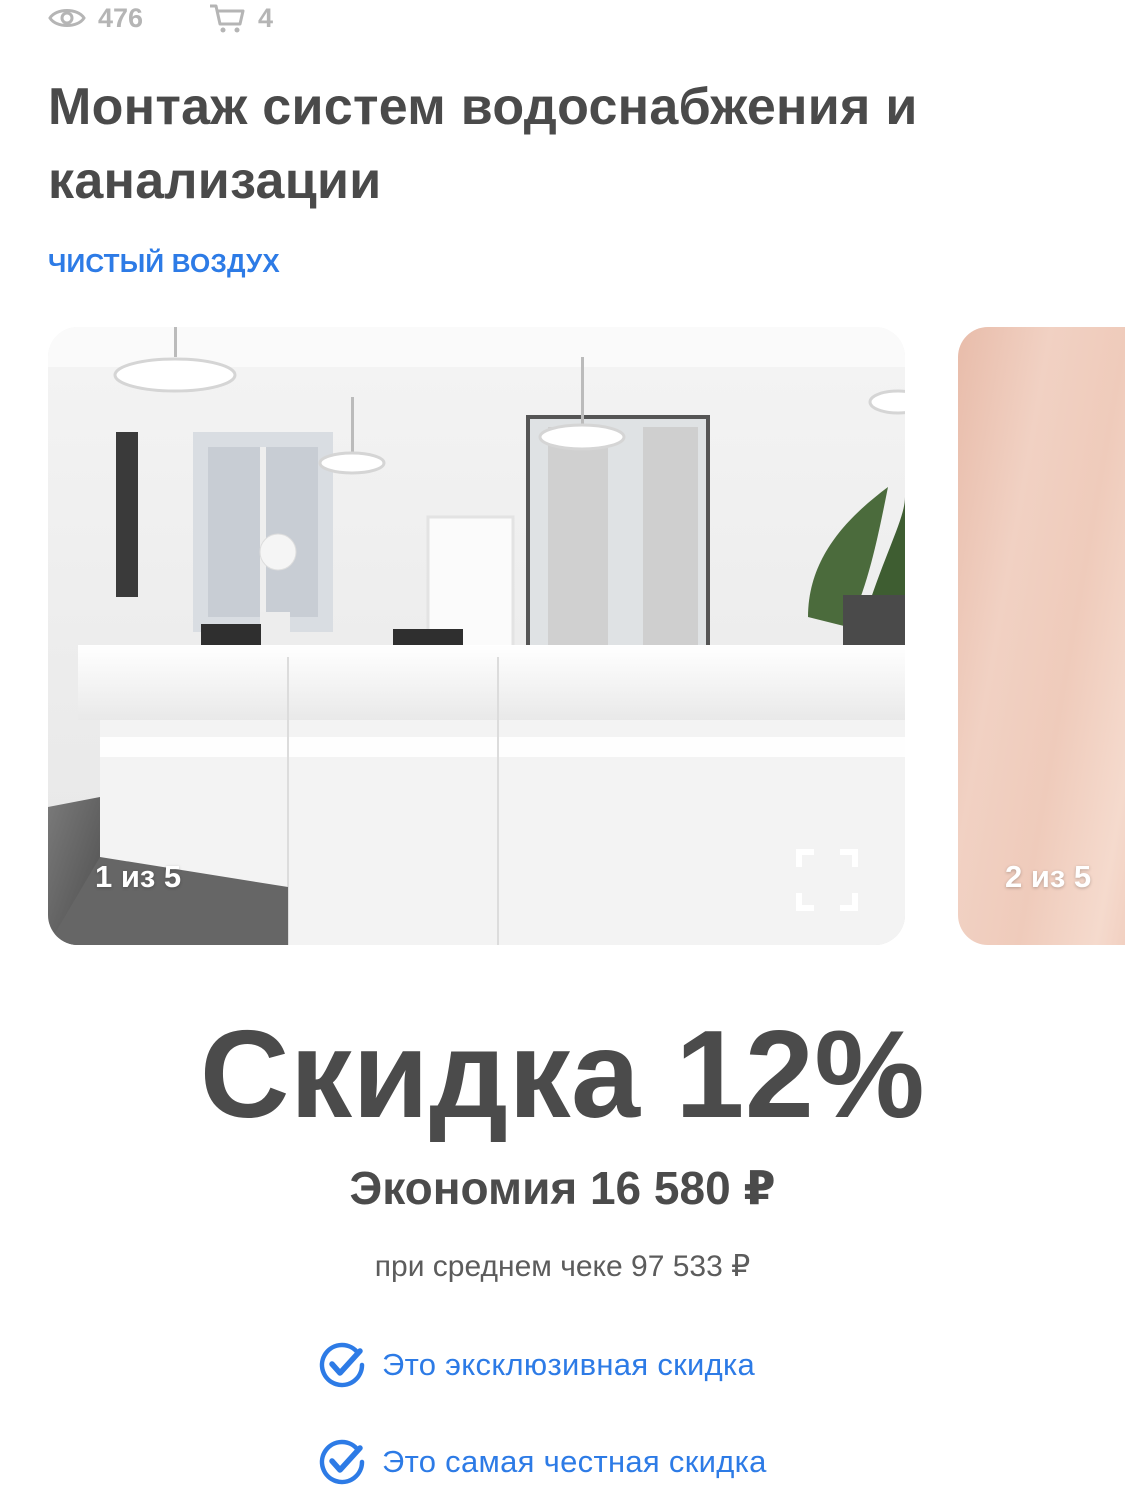 Image resolution: width=1125 pixels, height=1488 pixels. Describe the element at coordinates (1041, 636) in the screenshot. I see `gallery-slide-2: 2 из 5` at that location.